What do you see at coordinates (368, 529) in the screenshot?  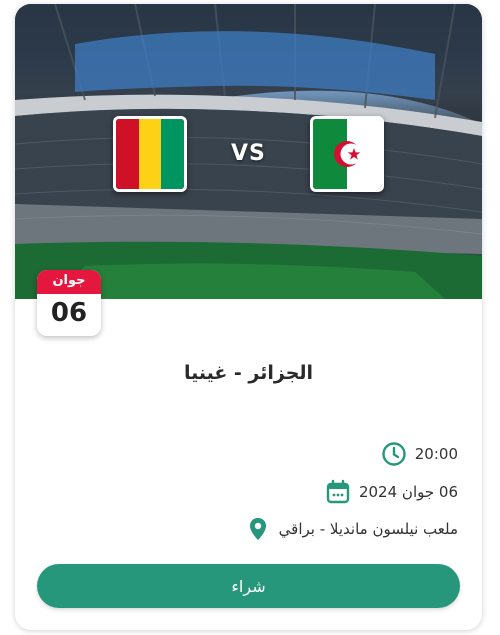 I see `match-venue: ملعب نيلسون مانديلا - براقي` at bounding box center [368, 529].